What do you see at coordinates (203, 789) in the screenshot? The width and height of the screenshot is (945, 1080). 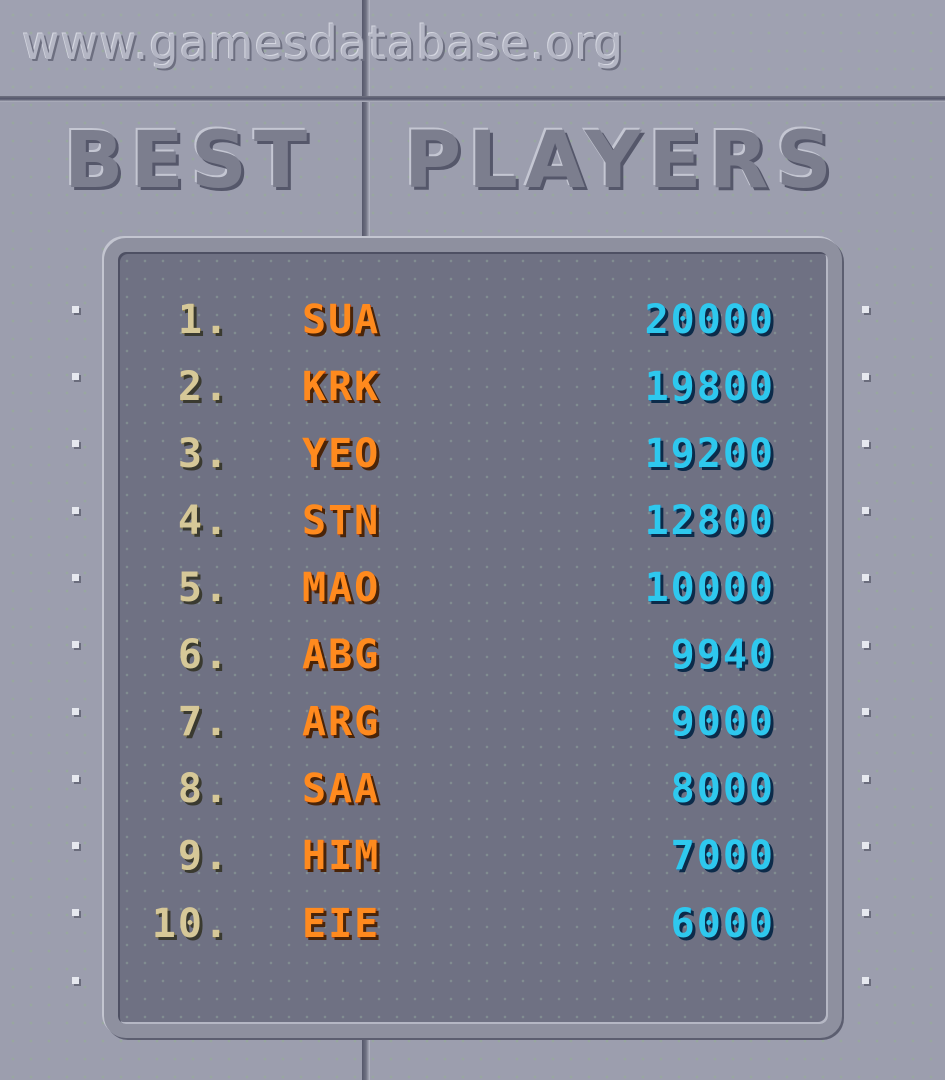 I see `rank-label: 8.` at bounding box center [203, 789].